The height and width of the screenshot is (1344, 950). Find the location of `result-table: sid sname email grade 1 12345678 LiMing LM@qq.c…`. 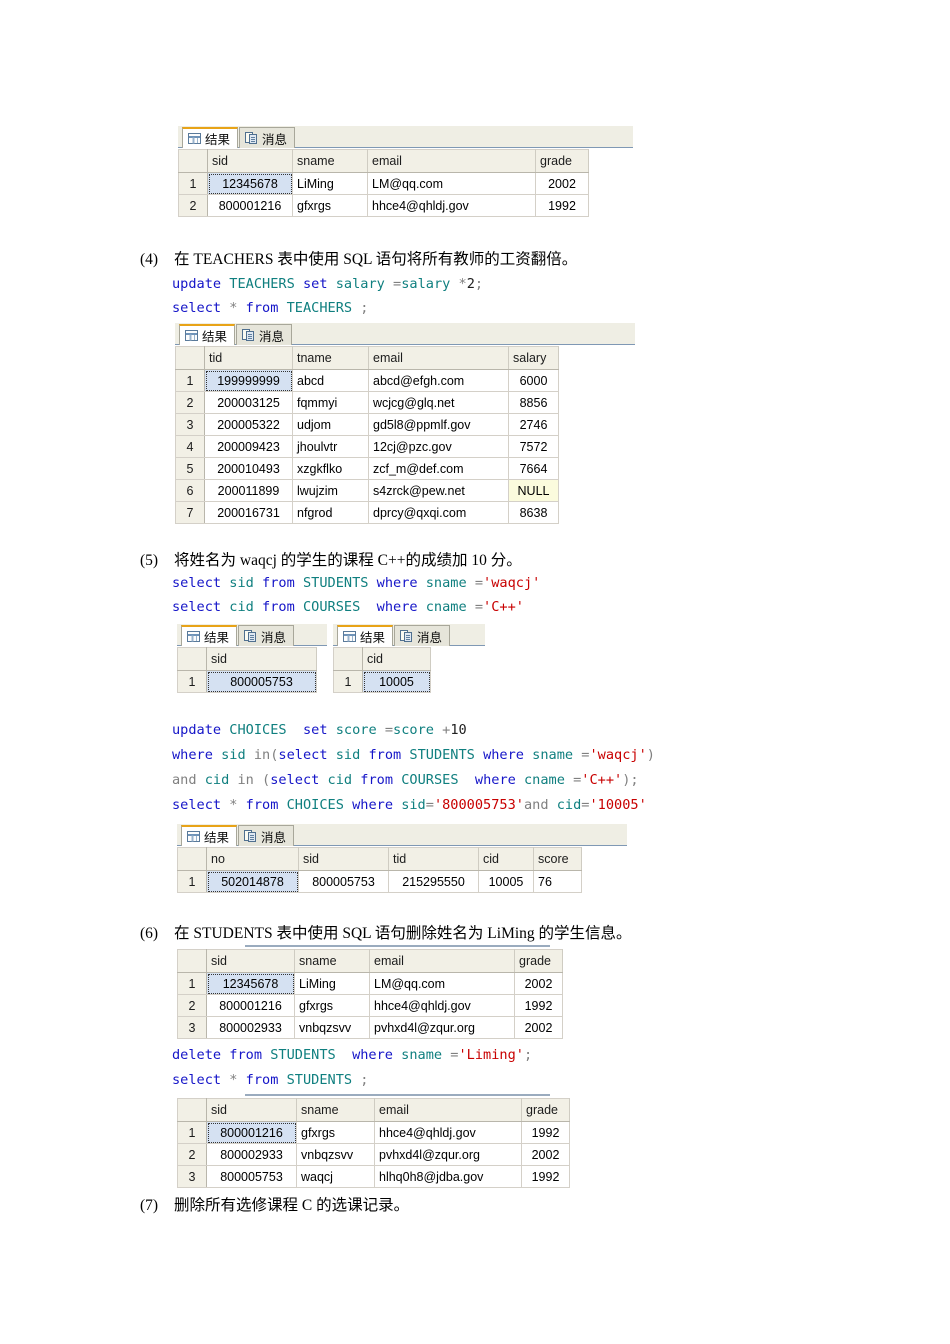

result-table: sid sname email grade 1 12345678 LiMing LM@qq.c… is located at coordinates (370, 994).